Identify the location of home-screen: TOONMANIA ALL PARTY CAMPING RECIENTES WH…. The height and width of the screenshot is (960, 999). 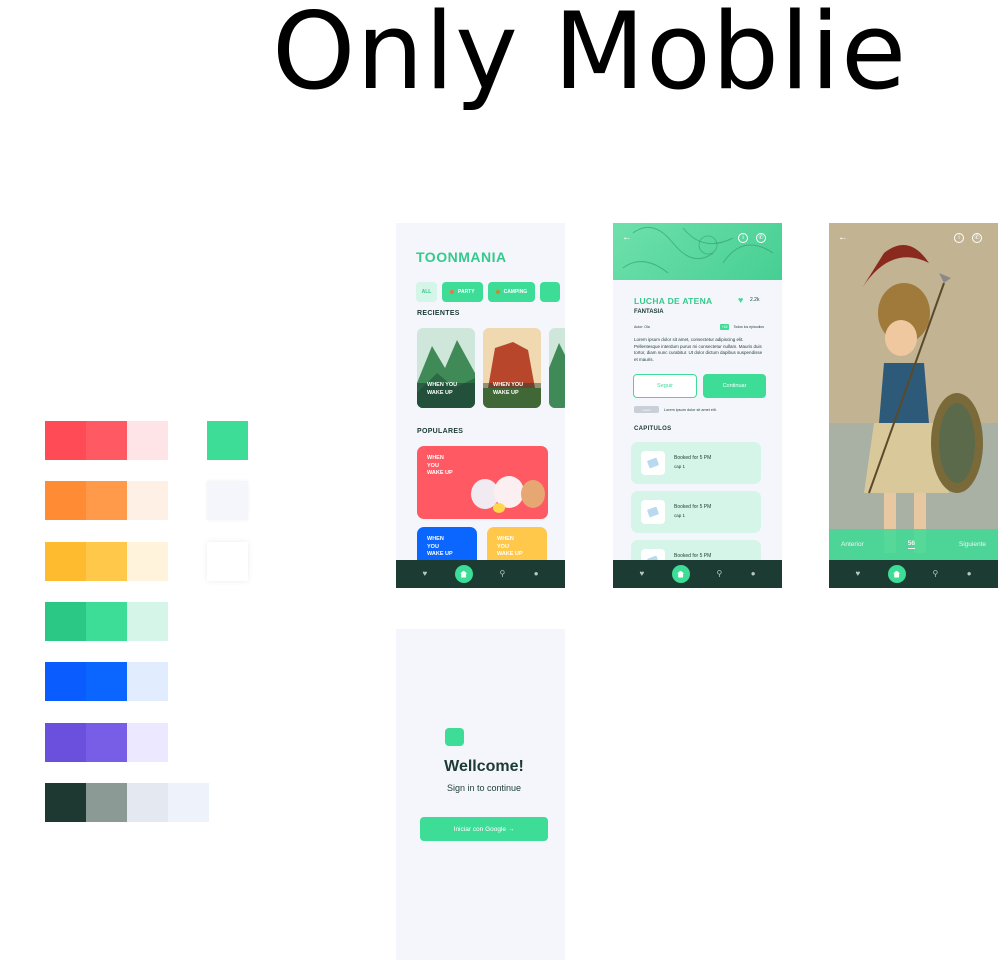
(480, 405).